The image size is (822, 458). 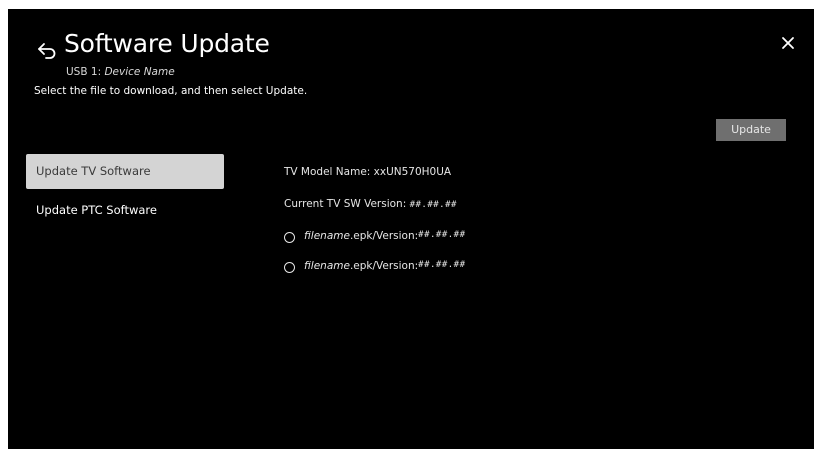 I want to click on menu-item-update-tv-software: Update TV Software, so click(x=125, y=171).